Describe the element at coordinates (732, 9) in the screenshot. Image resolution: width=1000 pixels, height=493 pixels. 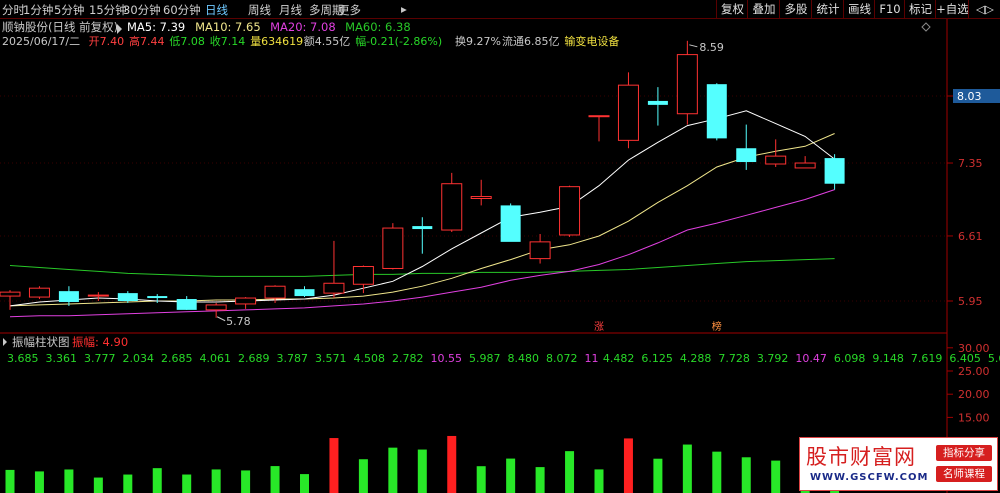
I see `toolbar-button-0: 复权` at that location.